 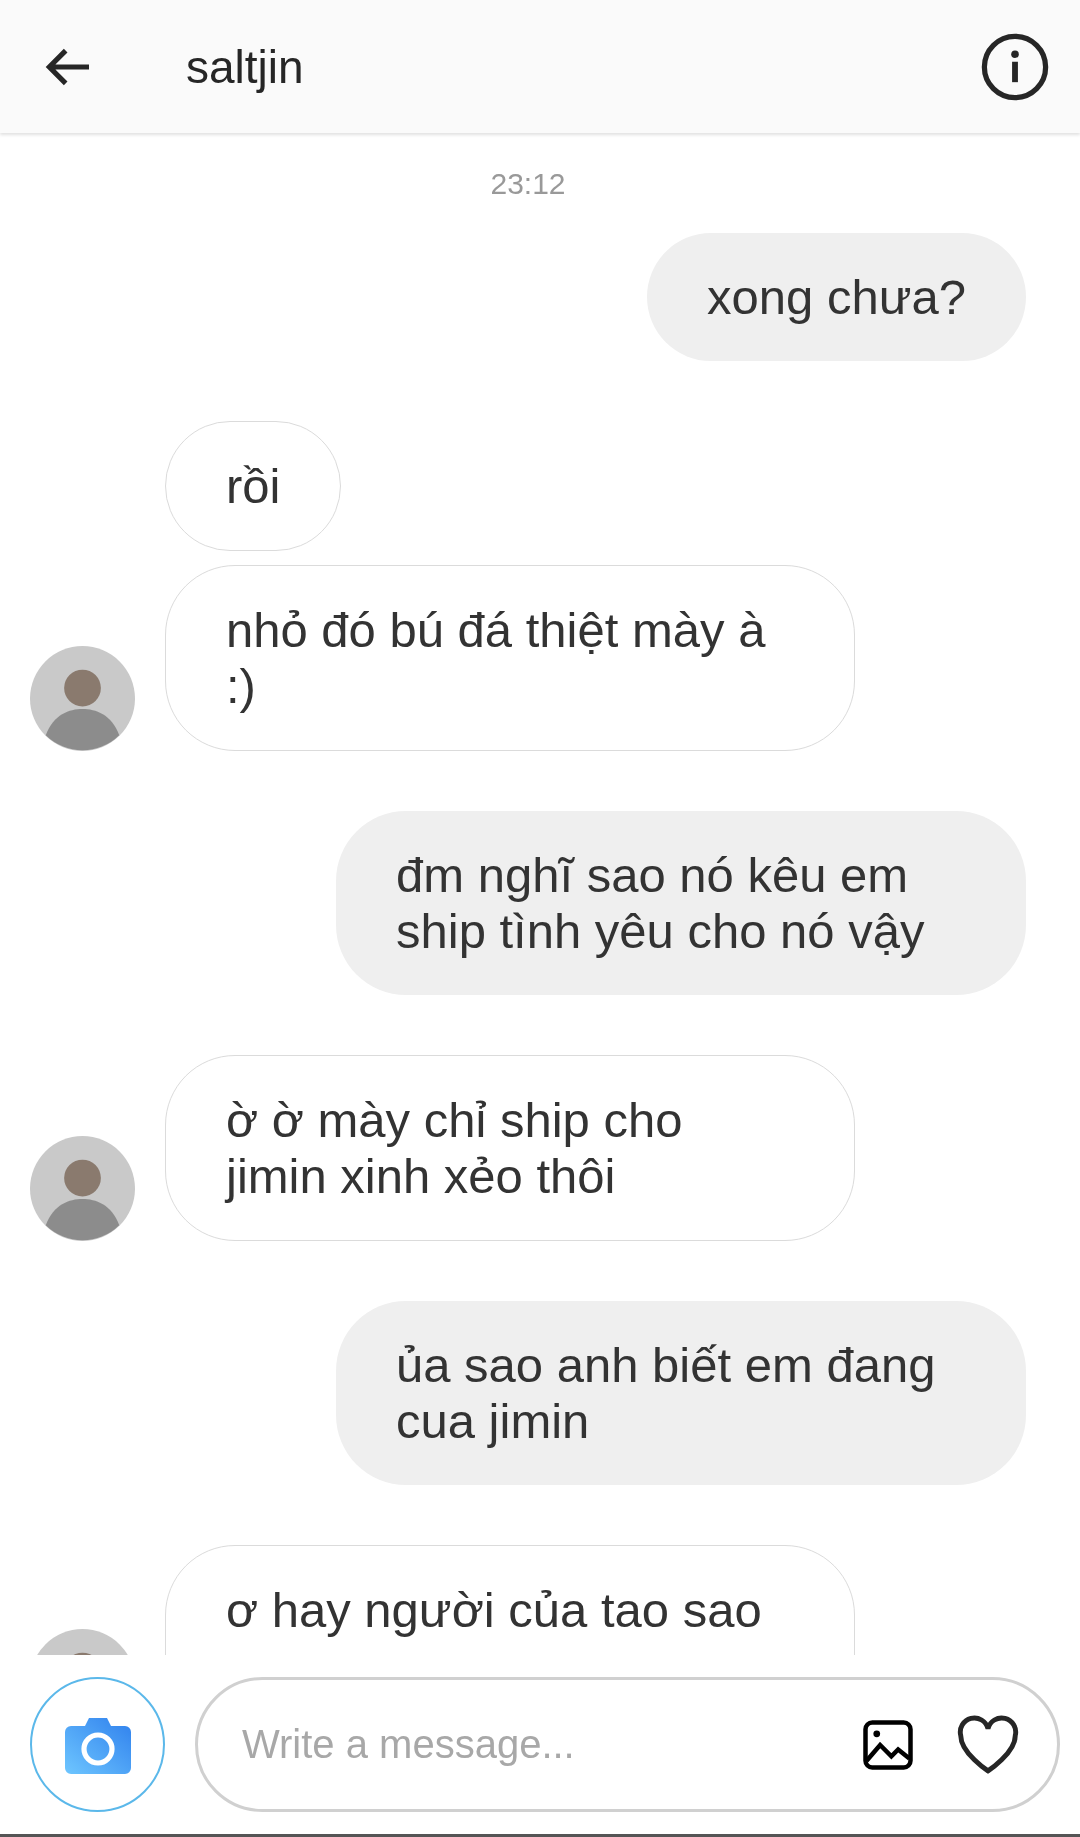 What do you see at coordinates (681, 1393) in the screenshot?
I see `message-bubble: ủa sao anh biết em đang cua jimin` at bounding box center [681, 1393].